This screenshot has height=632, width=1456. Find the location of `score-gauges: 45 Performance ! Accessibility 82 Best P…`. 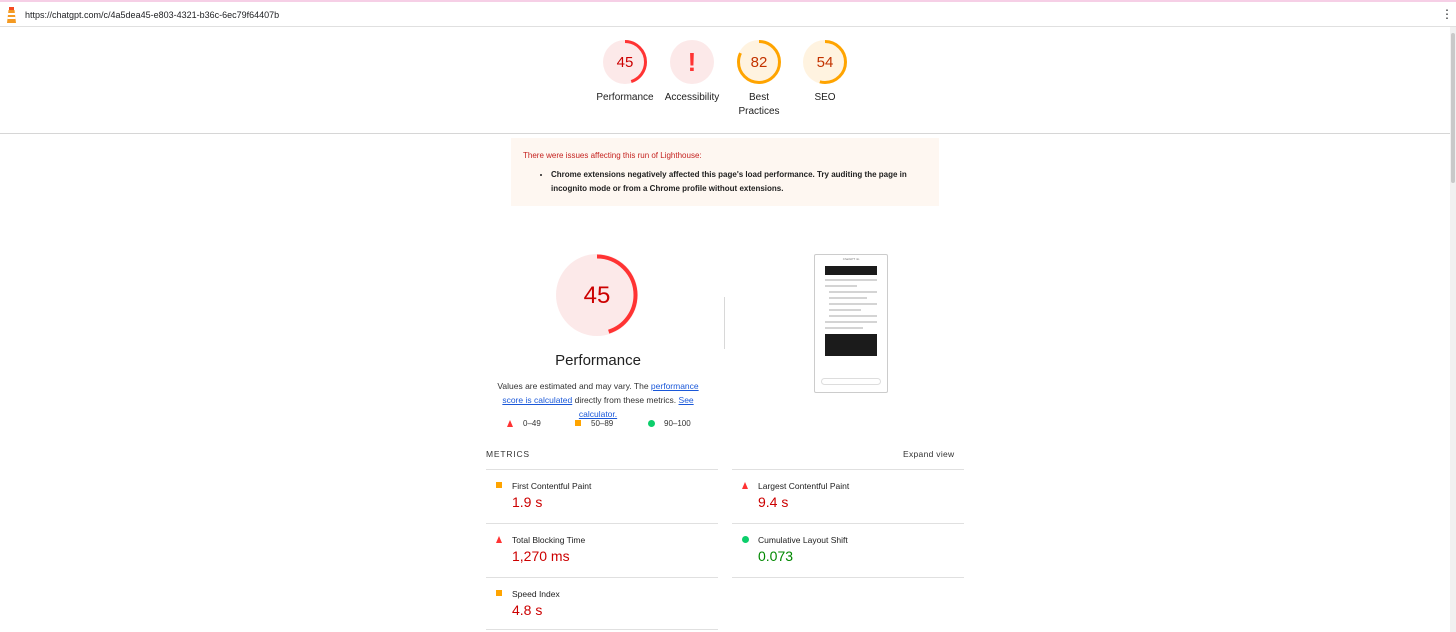

score-gauges: 45 Performance ! Accessibility 82 Best P… is located at coordinates (725, 81).